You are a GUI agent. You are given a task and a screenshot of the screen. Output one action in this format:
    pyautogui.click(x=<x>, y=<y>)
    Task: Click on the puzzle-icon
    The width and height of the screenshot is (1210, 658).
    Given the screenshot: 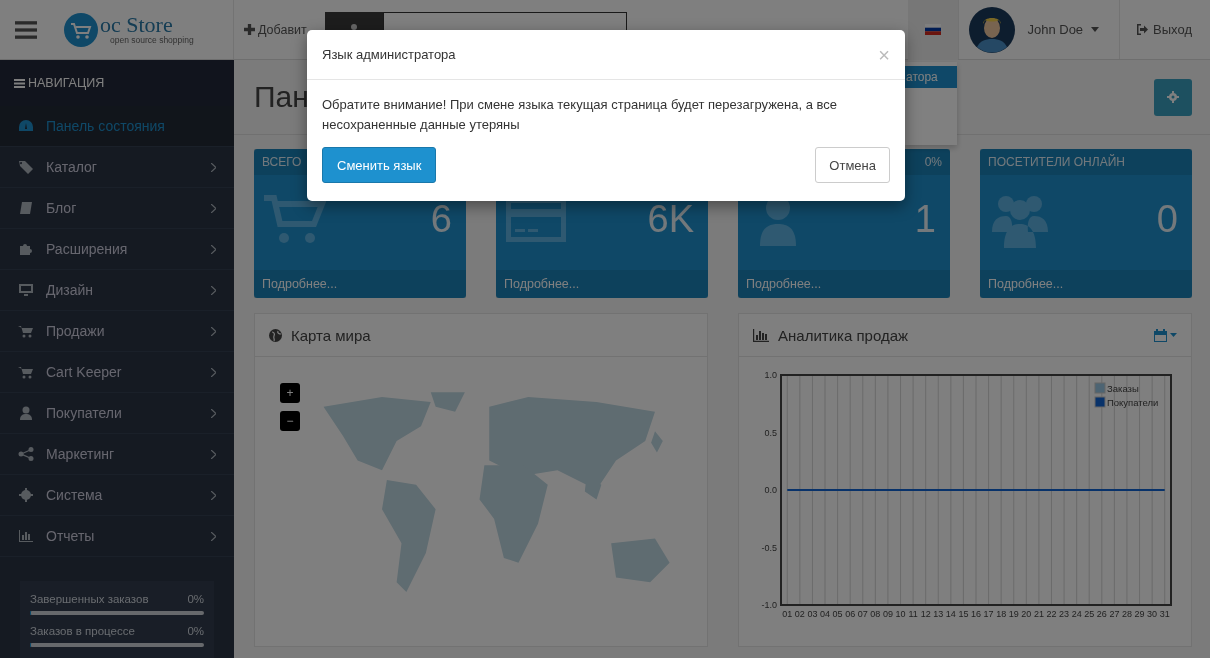 What is the action you would take?
    pyautogui.click(x=26, y=249)
    